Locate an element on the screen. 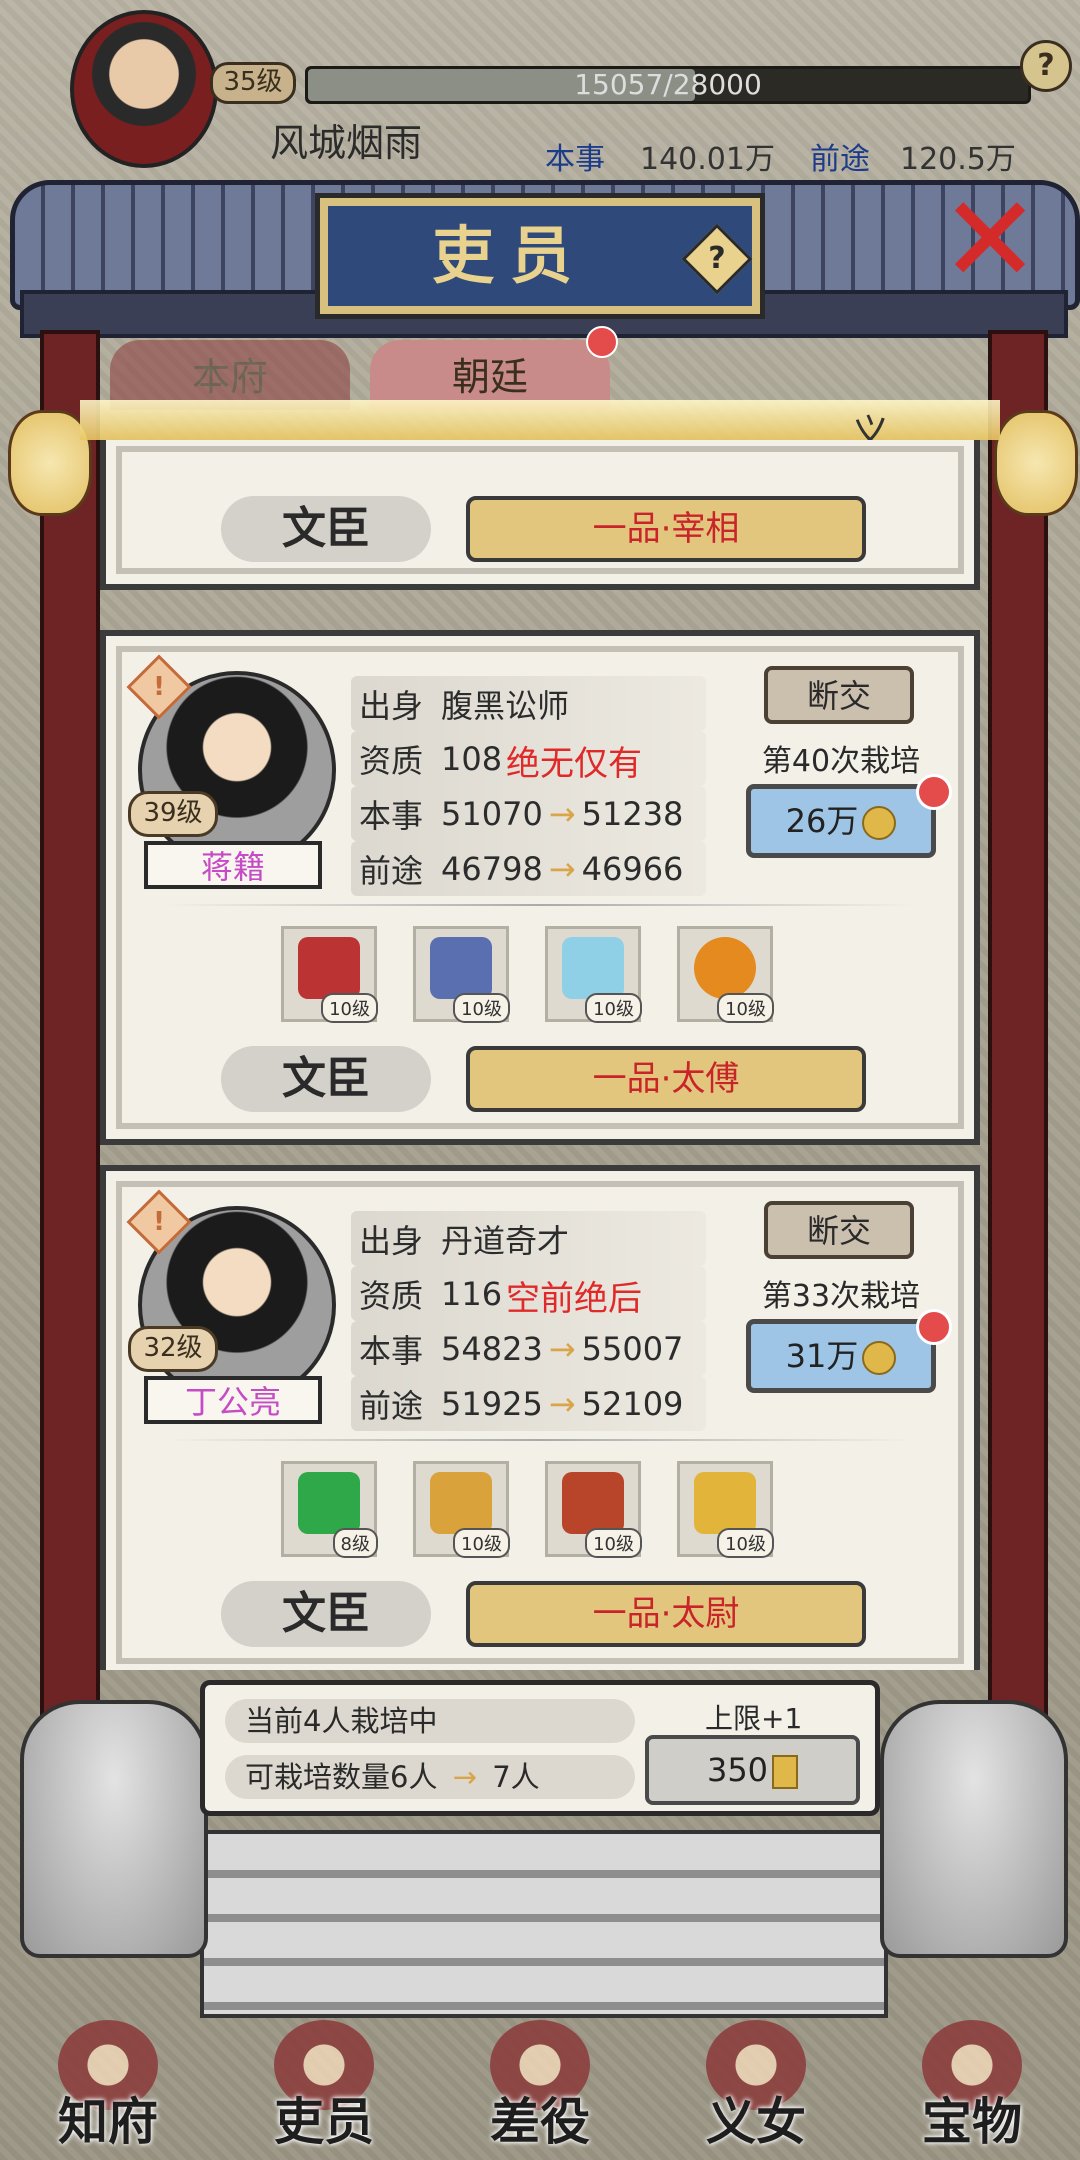 The height and width of the screenshot is (2160, 1080). current-cultivating: 当前4人栽培中 is located at coordinates (430, 1721).